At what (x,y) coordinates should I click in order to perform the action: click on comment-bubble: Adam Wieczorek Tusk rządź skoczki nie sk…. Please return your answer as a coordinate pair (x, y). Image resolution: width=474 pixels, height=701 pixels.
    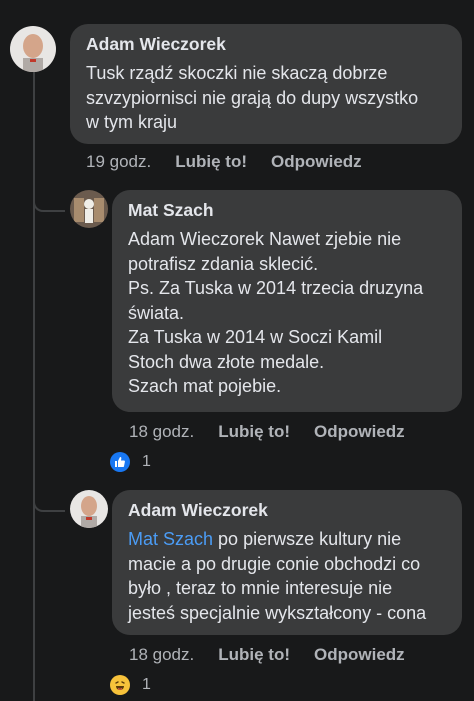
    Looking at the image, I should click on (266, 84).